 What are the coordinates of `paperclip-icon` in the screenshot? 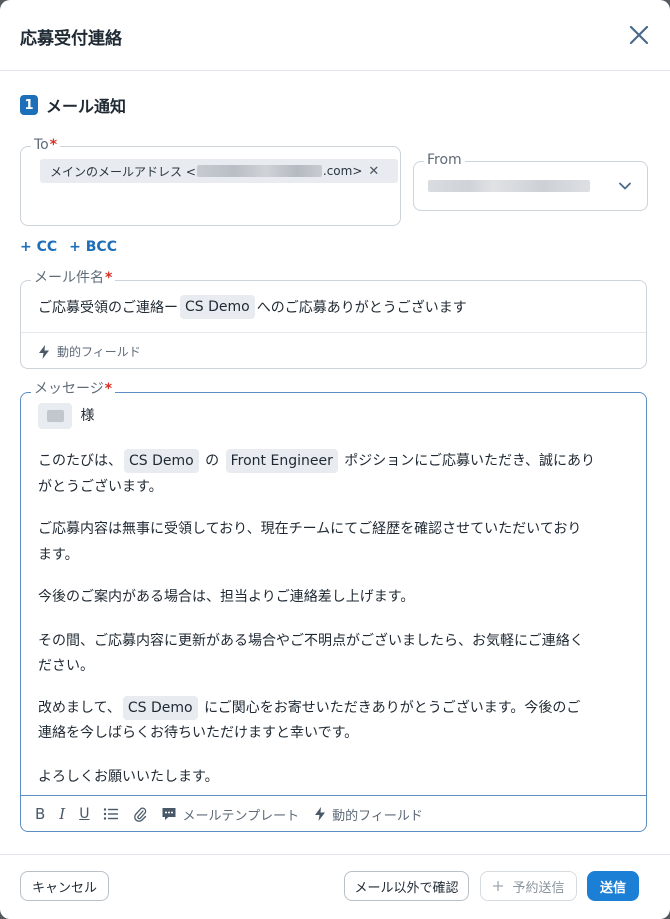 It's located at (140, 814).